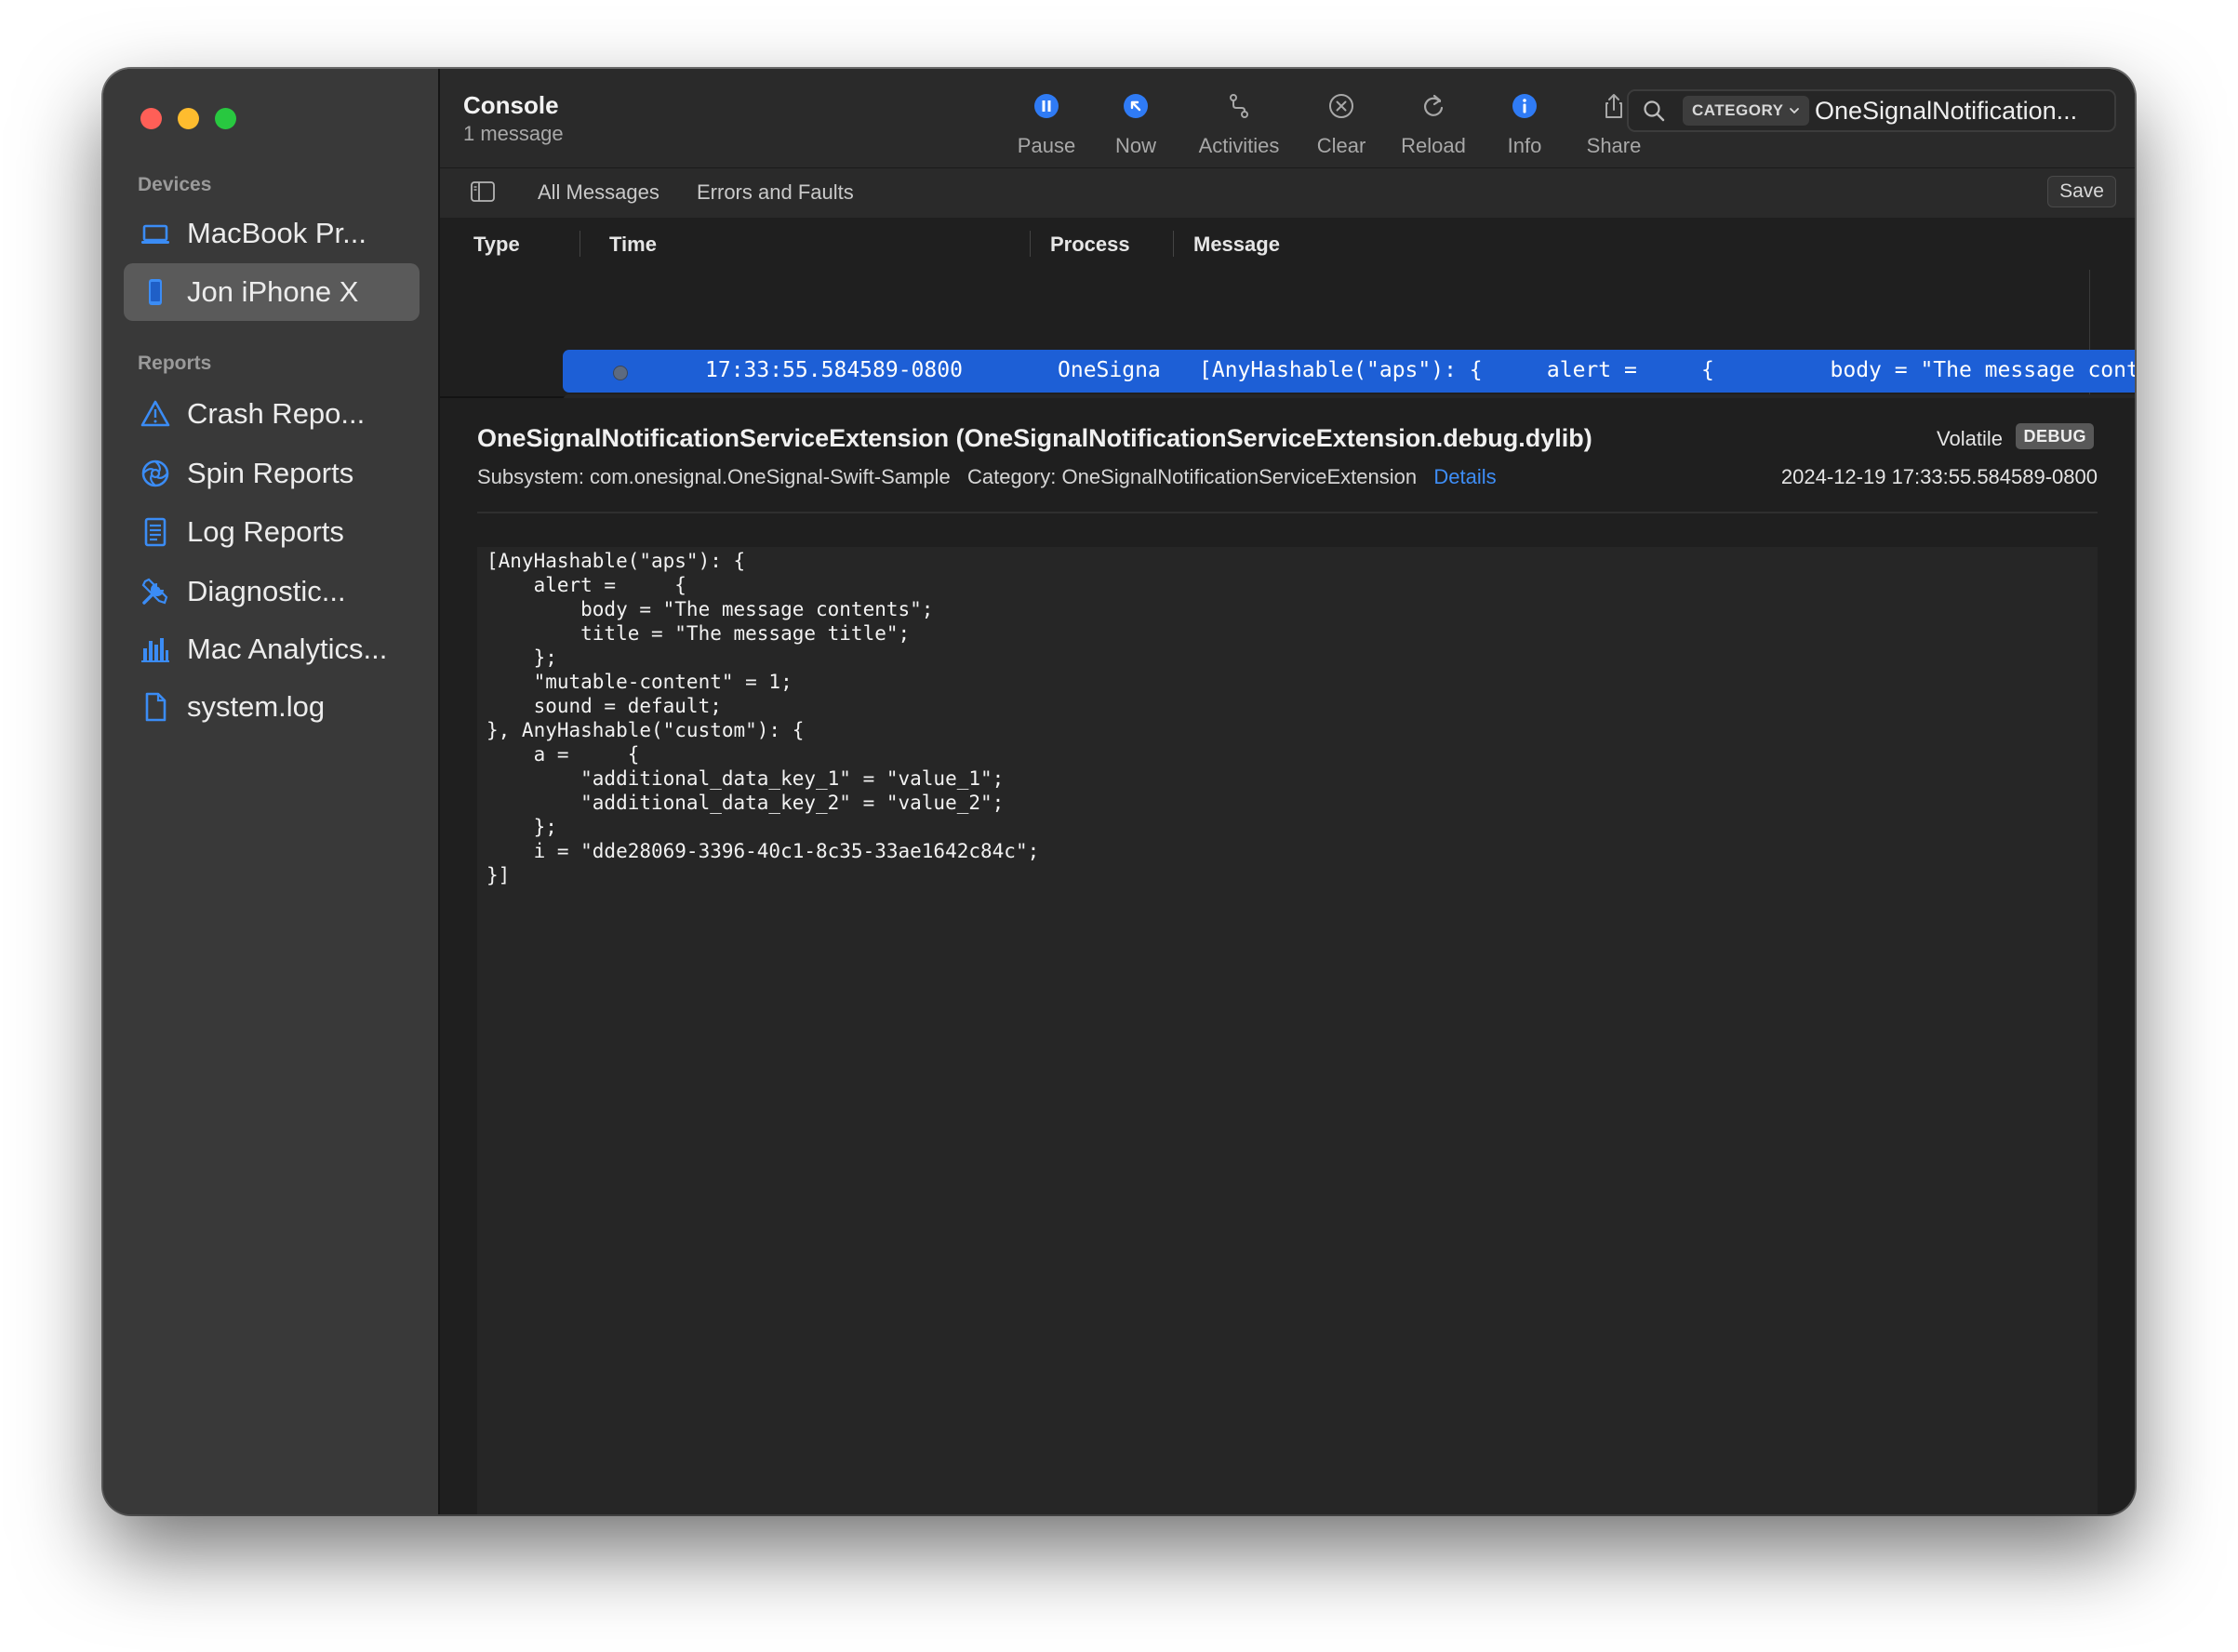  What do you see at coordinates (155, 532) in the screenshot?
I see `log-document-icon` at bounding box center [155, 532].